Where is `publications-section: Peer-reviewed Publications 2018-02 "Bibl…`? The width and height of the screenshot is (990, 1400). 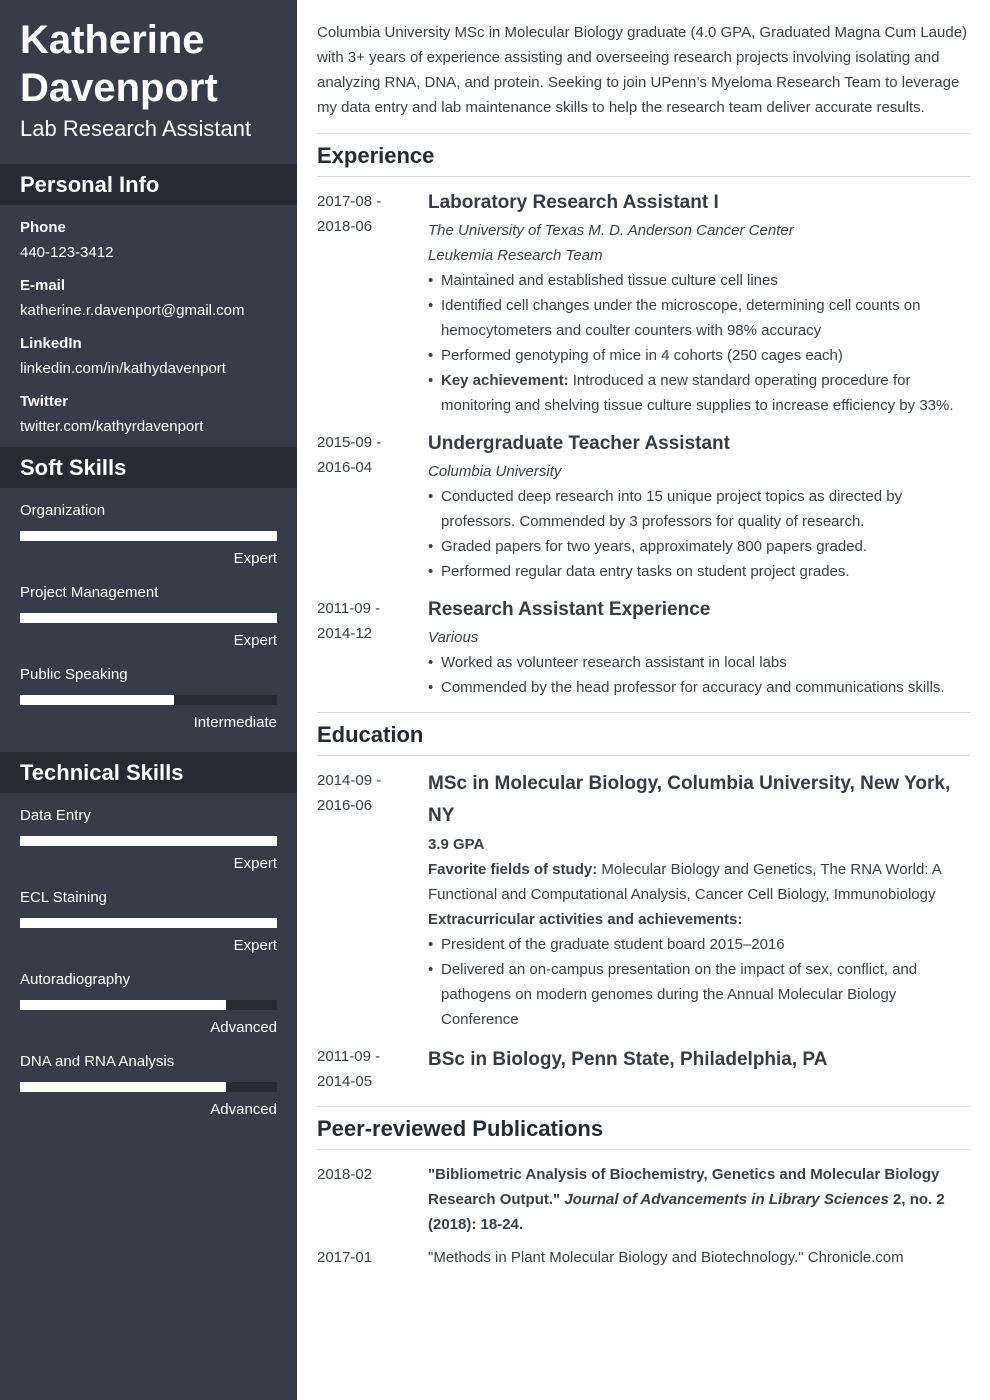 publications-section: Peer-reviewed Publications 2018-02 "Bibl… is located at coordinates (643, 1194).